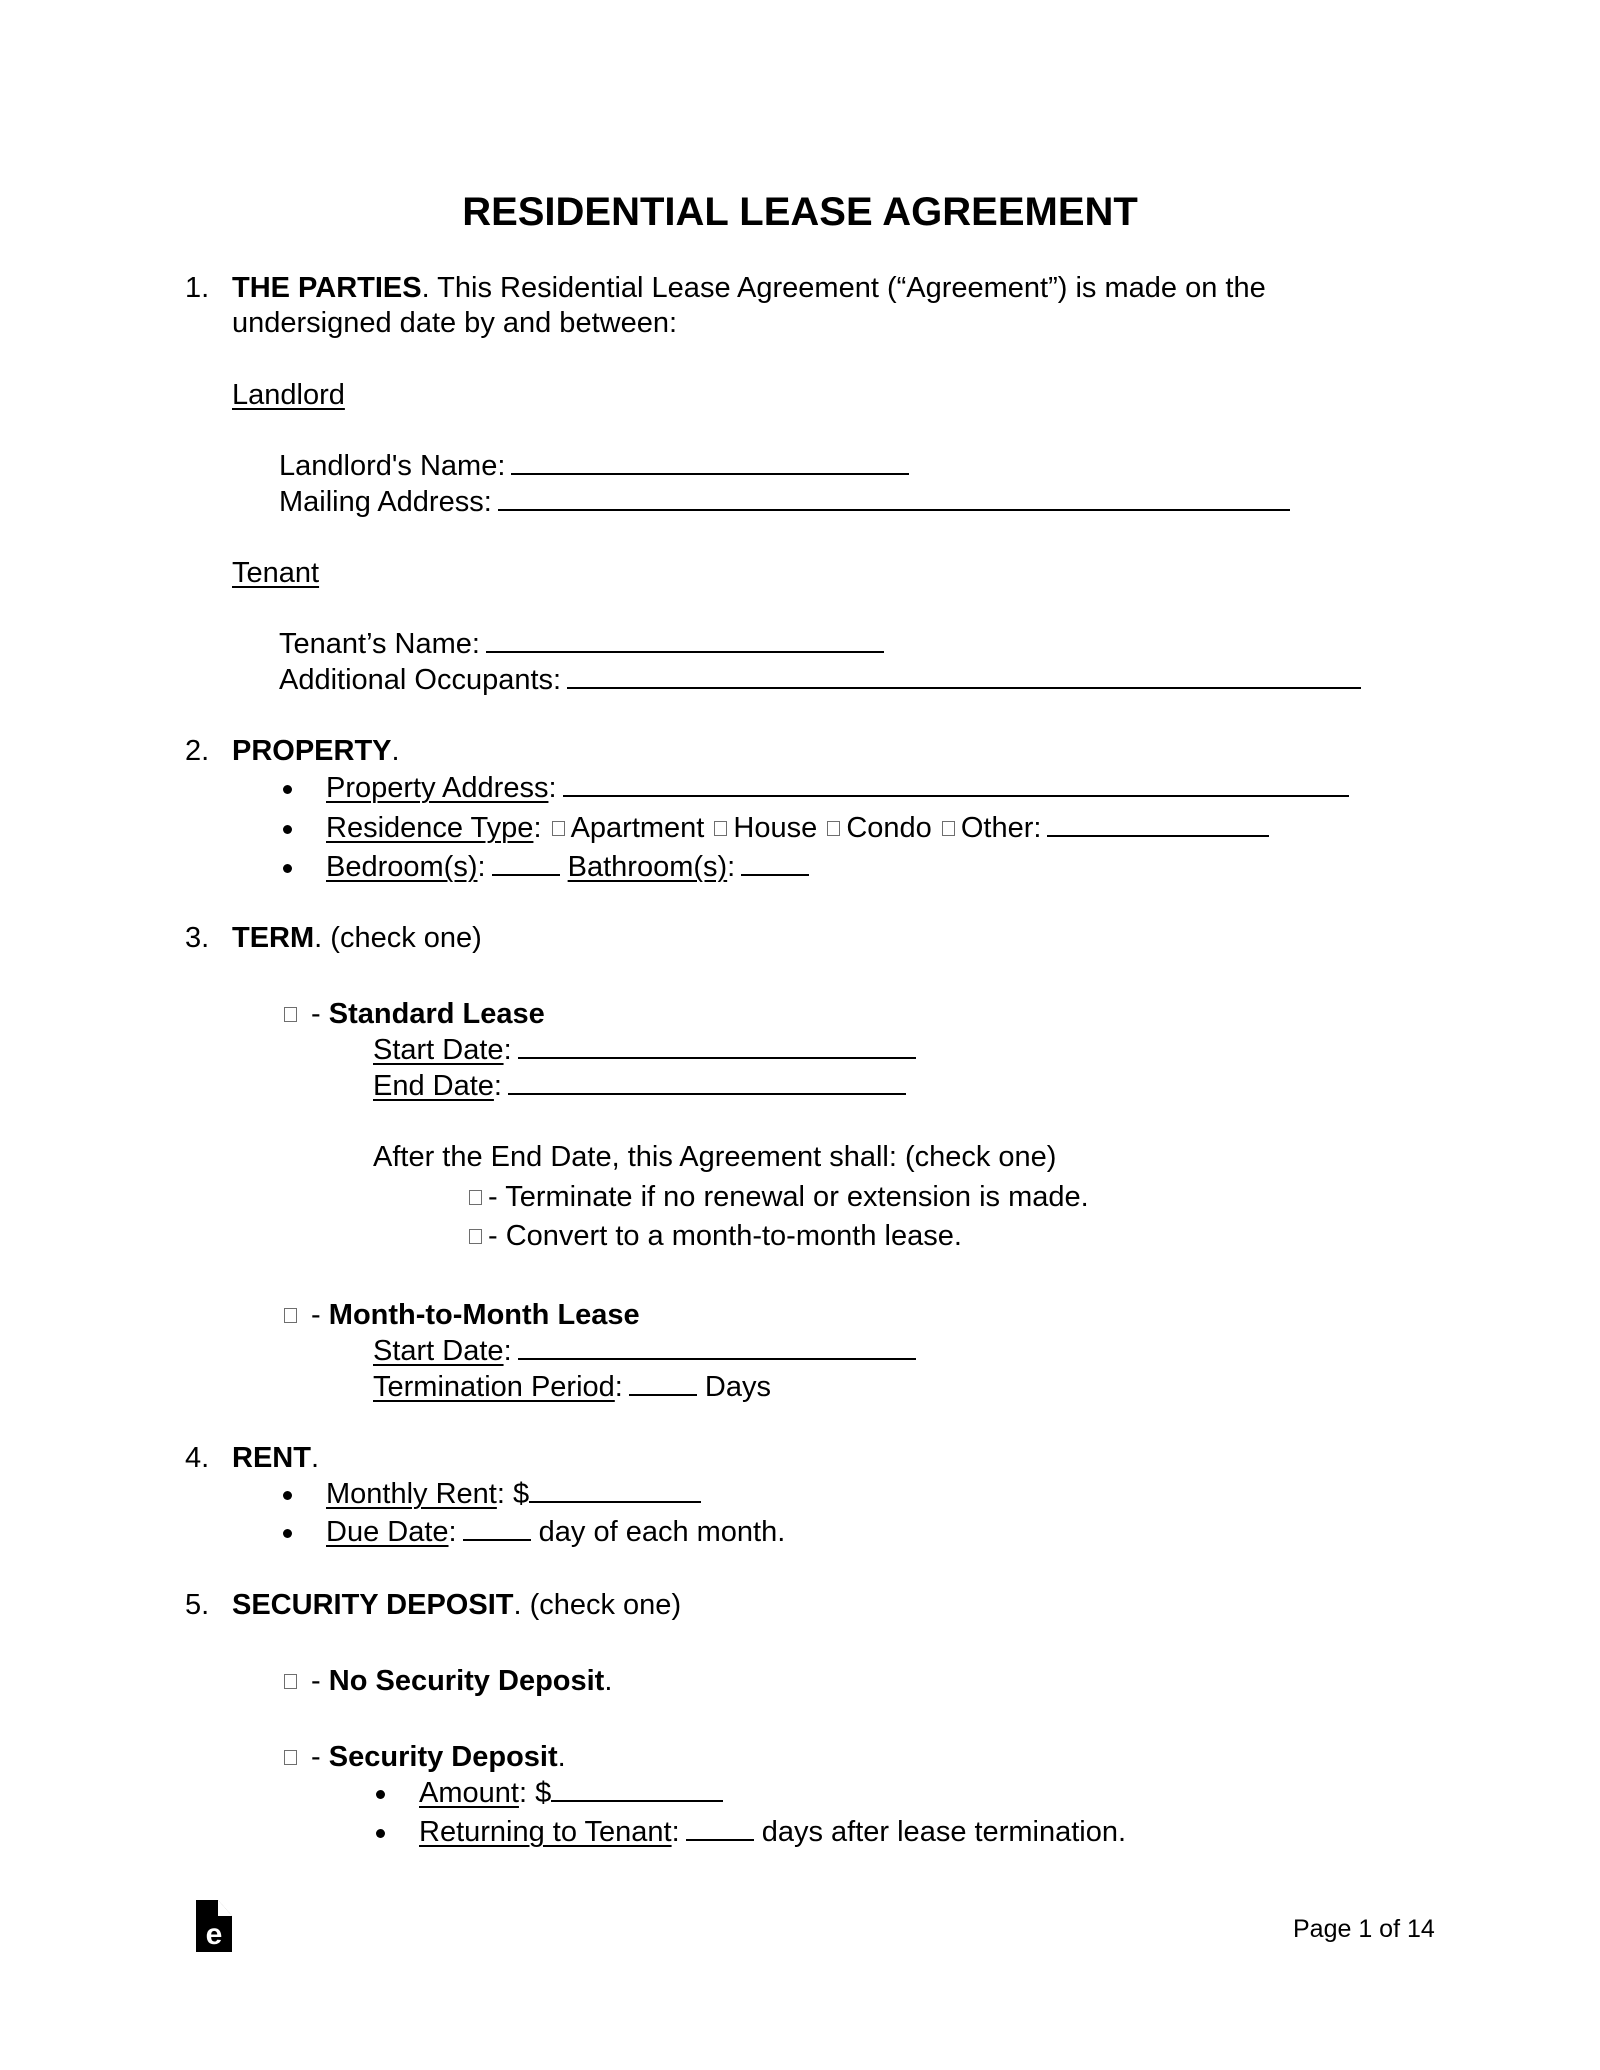 This screenshot has height=2070, width=1600. I want to click on month-to-month-row: - Month-to-Month Lease, so click(461, 1315).